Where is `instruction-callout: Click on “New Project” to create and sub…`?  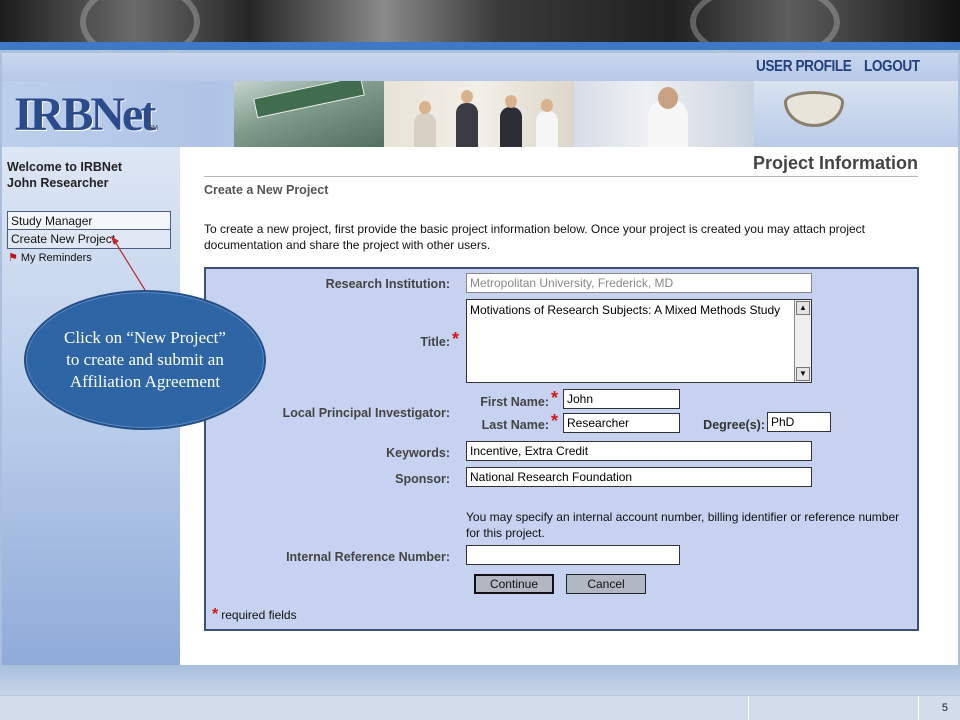
instruction-callout: Click on “New Project” to create and sub… is located at coordinates (145, 360).